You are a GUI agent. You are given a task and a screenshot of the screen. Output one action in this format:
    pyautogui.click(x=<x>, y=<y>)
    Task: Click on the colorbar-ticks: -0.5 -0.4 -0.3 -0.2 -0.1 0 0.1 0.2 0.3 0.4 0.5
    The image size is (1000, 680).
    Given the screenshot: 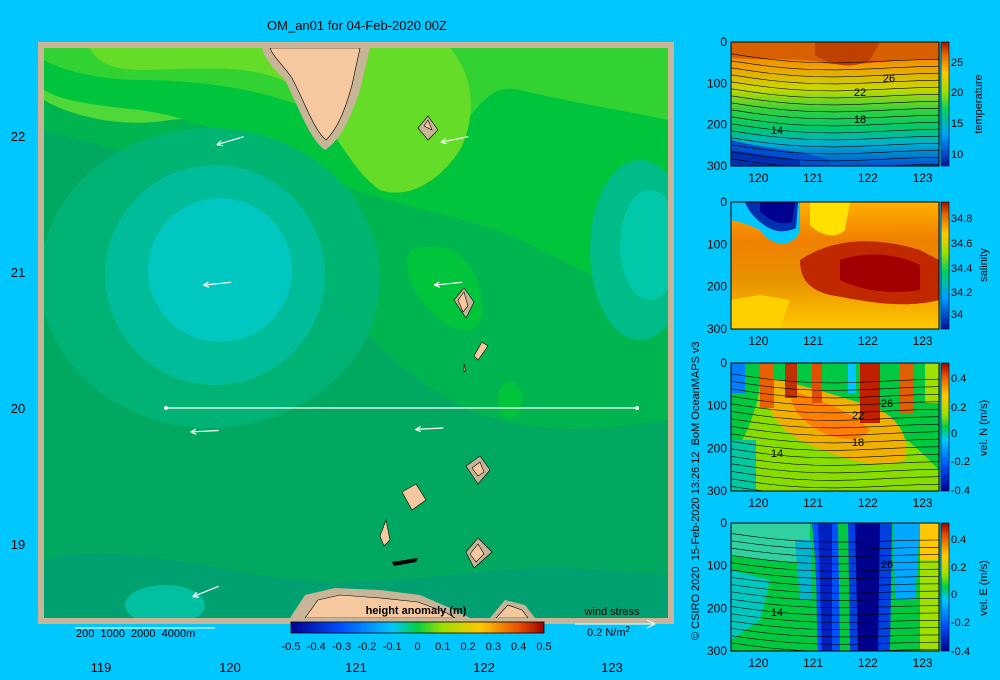 What is the action you would take?
    pyautogui.click(x=417, y=647)
    